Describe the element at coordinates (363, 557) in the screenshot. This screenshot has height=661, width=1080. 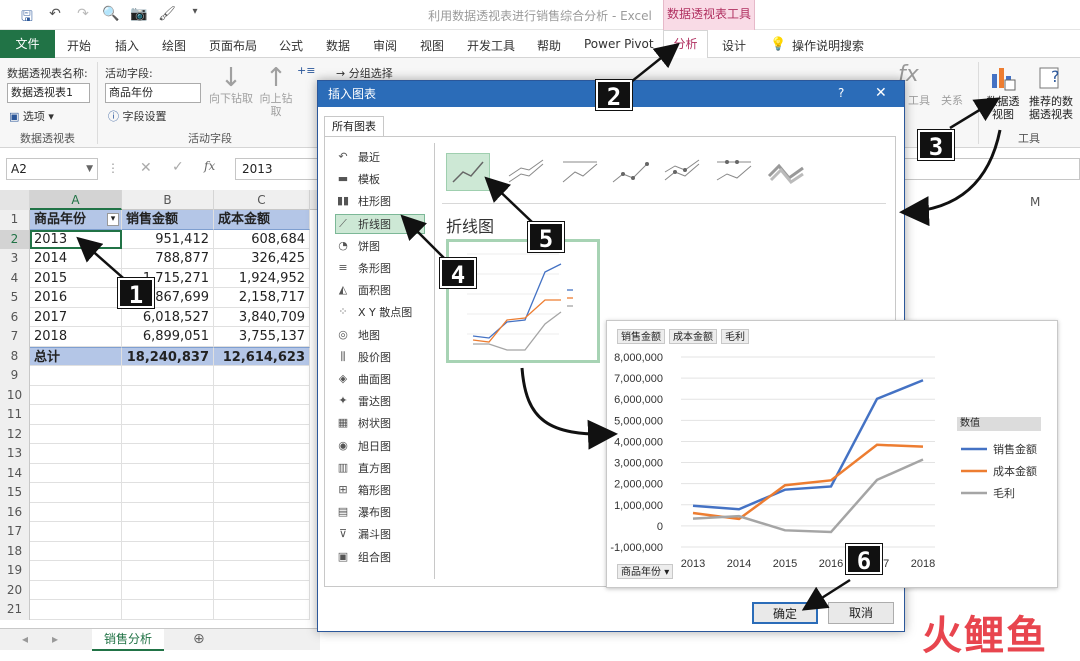
I see `chart-type-item: ▣ 组合图` at that location.